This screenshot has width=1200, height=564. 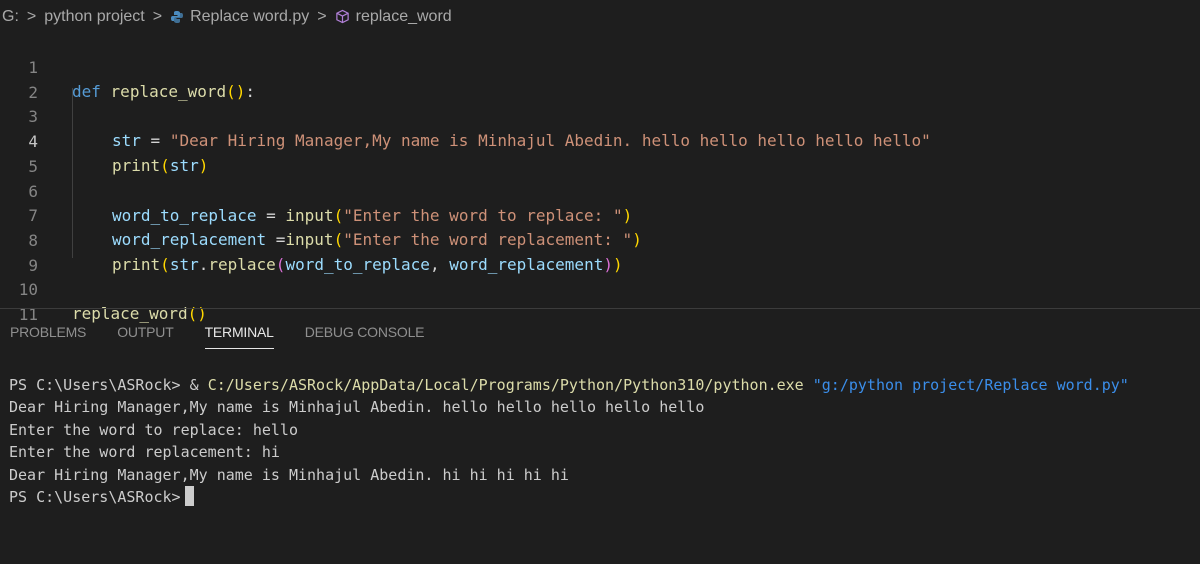 I want to click on panel-divider, so click(x=600, y=308).